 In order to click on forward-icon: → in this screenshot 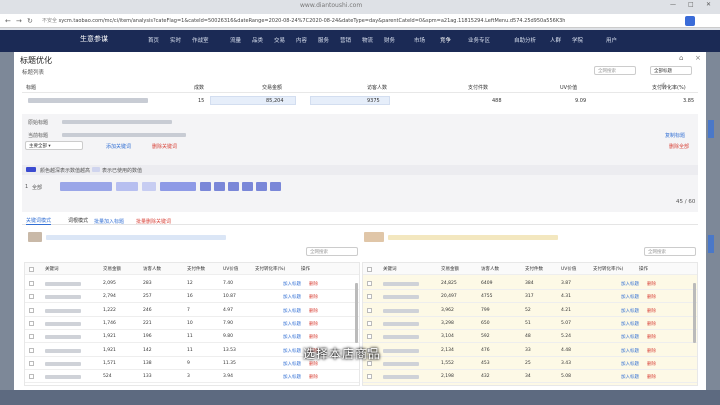, I will do `click(19, 21)`.